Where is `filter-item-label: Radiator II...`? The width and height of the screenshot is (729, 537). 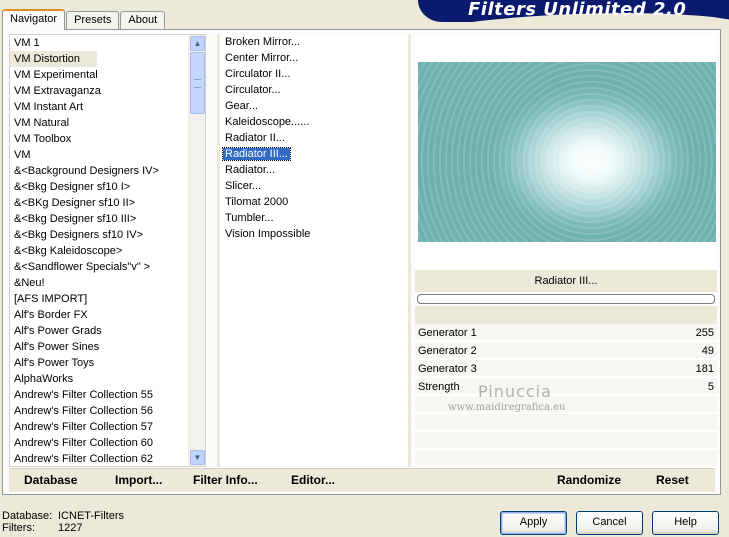 filter-item-label: Radiator II... is located at coordinates (255, 138).